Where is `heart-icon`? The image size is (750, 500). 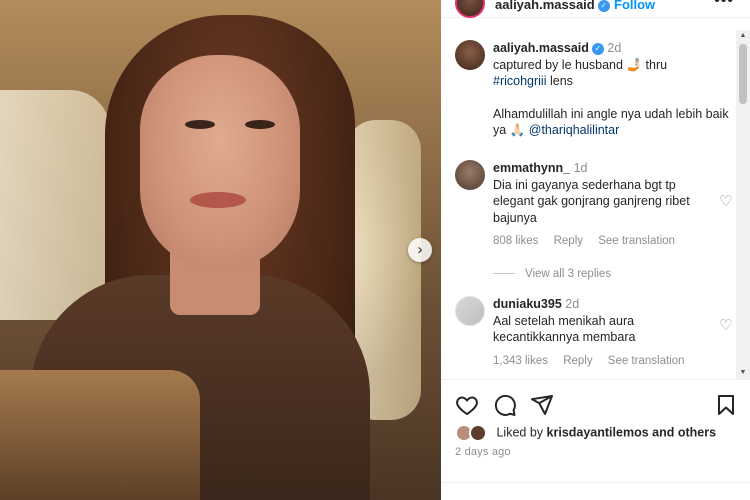 heart-icon is located at coordinates (467, 405).